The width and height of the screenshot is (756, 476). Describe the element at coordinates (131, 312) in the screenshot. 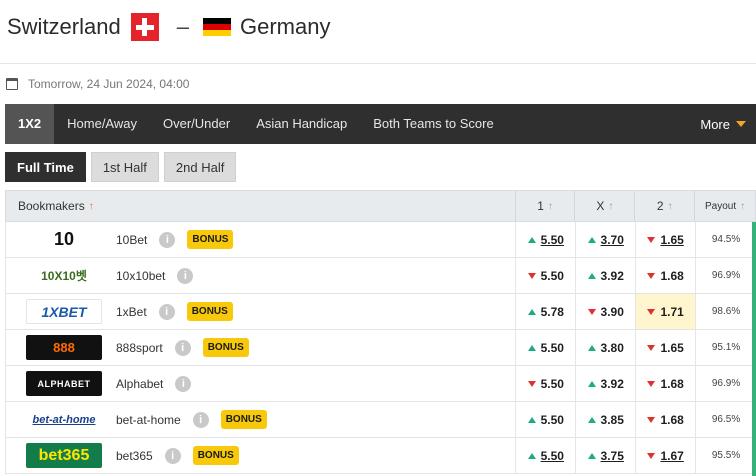

I see `bookmaker-name: 1xBet` at that location.